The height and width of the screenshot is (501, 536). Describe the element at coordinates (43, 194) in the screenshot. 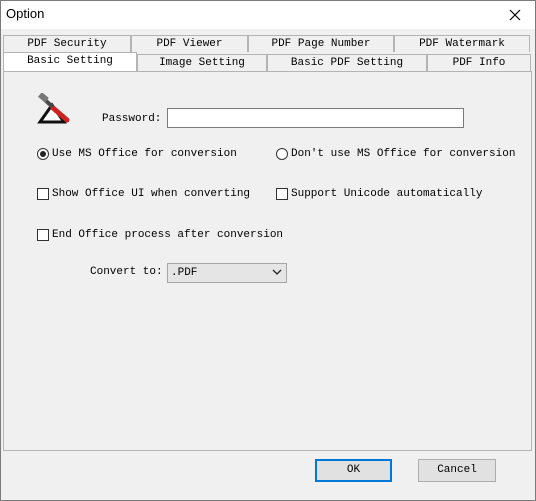

I see `show-office-ui-checkbox` at that location.